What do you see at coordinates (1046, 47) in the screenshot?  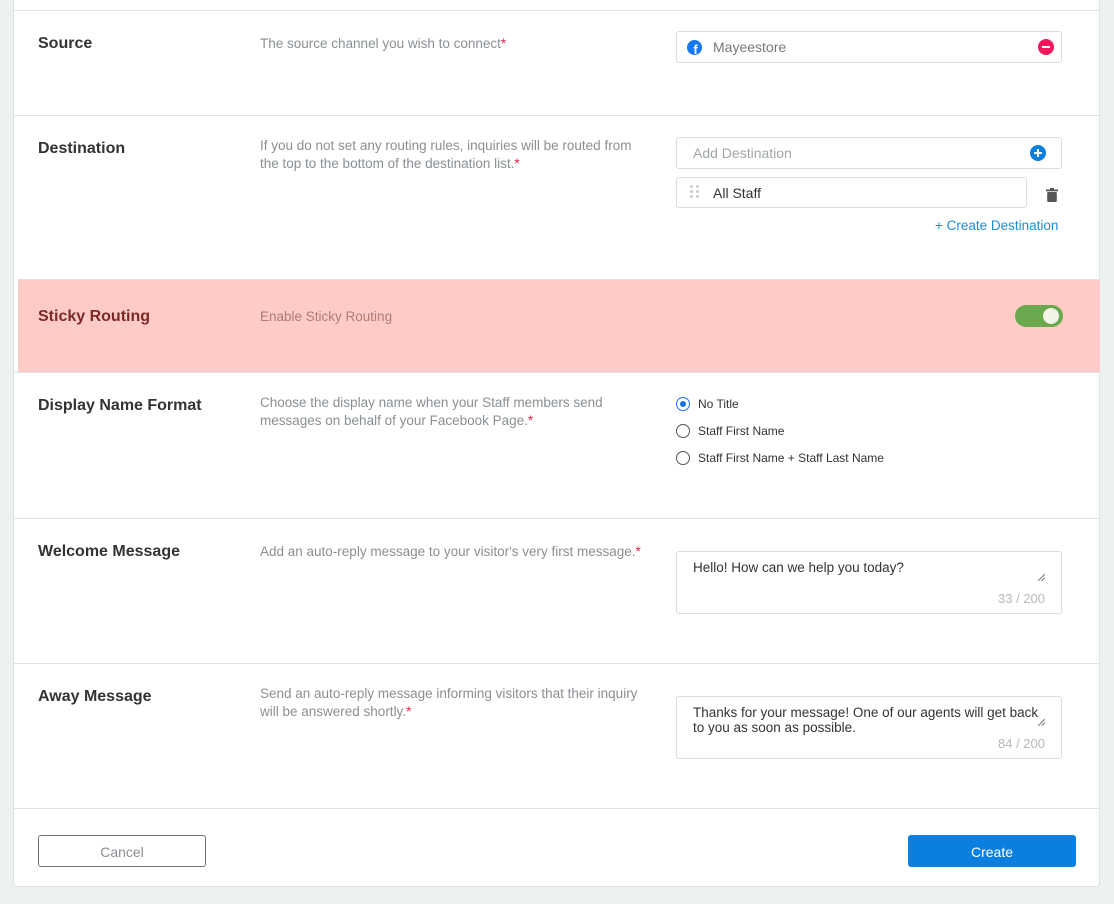 I see `remove-icon` at bounding box center [1046, 47].